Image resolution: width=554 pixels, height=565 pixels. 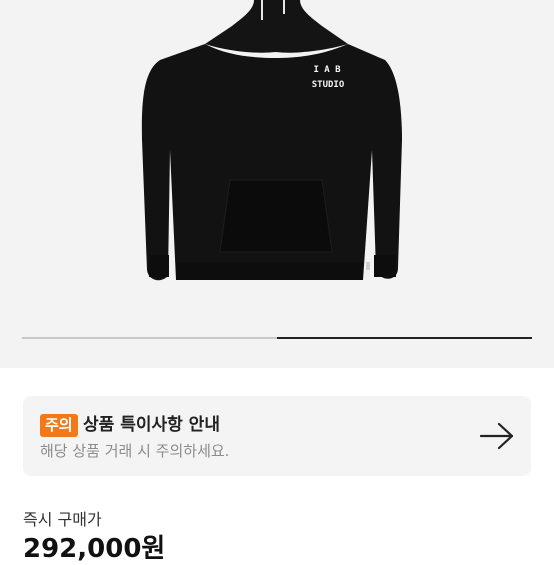 What do you see at coordinates (404, 338) in the screenshot?
I see `gallery-progress-fill` at bounding box center [404, 338].